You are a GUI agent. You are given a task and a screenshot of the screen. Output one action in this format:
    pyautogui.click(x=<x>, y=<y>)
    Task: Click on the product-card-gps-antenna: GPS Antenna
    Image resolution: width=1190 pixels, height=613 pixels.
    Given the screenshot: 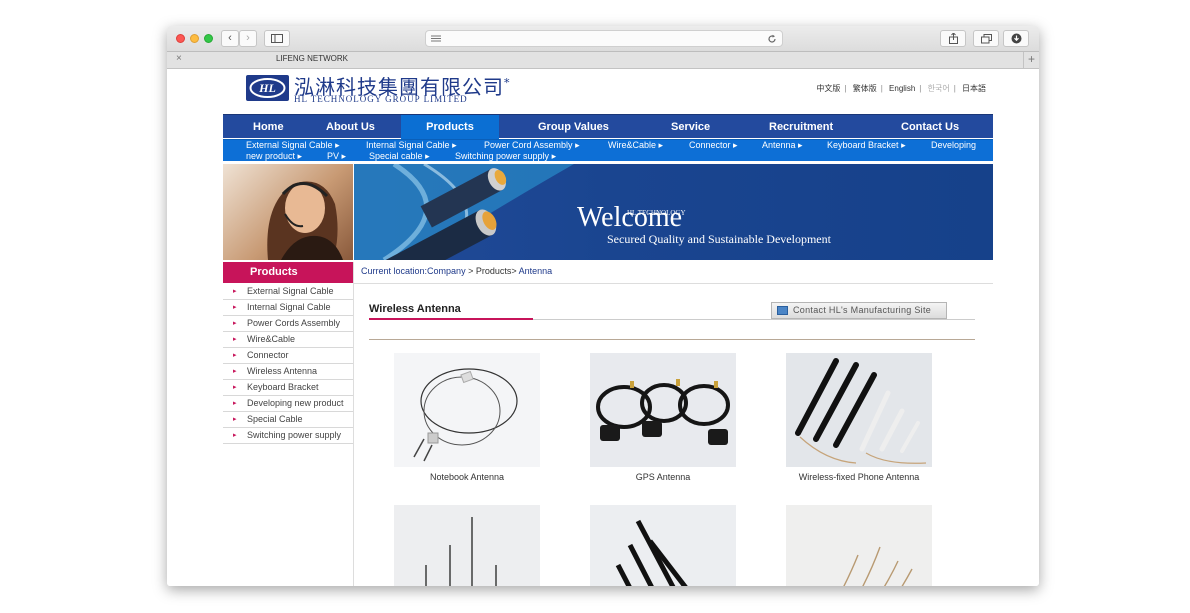 What is the action you would take?
    pyautogui.click(x=663, y=417)
    